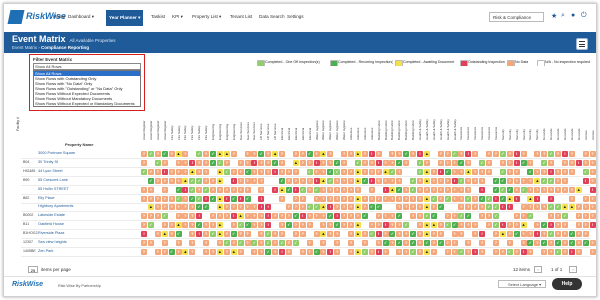  What do you see at coordinates (420, 105) in the screenshot?
I see `column-header: Health & Safety` at bounding box center [420, 105].